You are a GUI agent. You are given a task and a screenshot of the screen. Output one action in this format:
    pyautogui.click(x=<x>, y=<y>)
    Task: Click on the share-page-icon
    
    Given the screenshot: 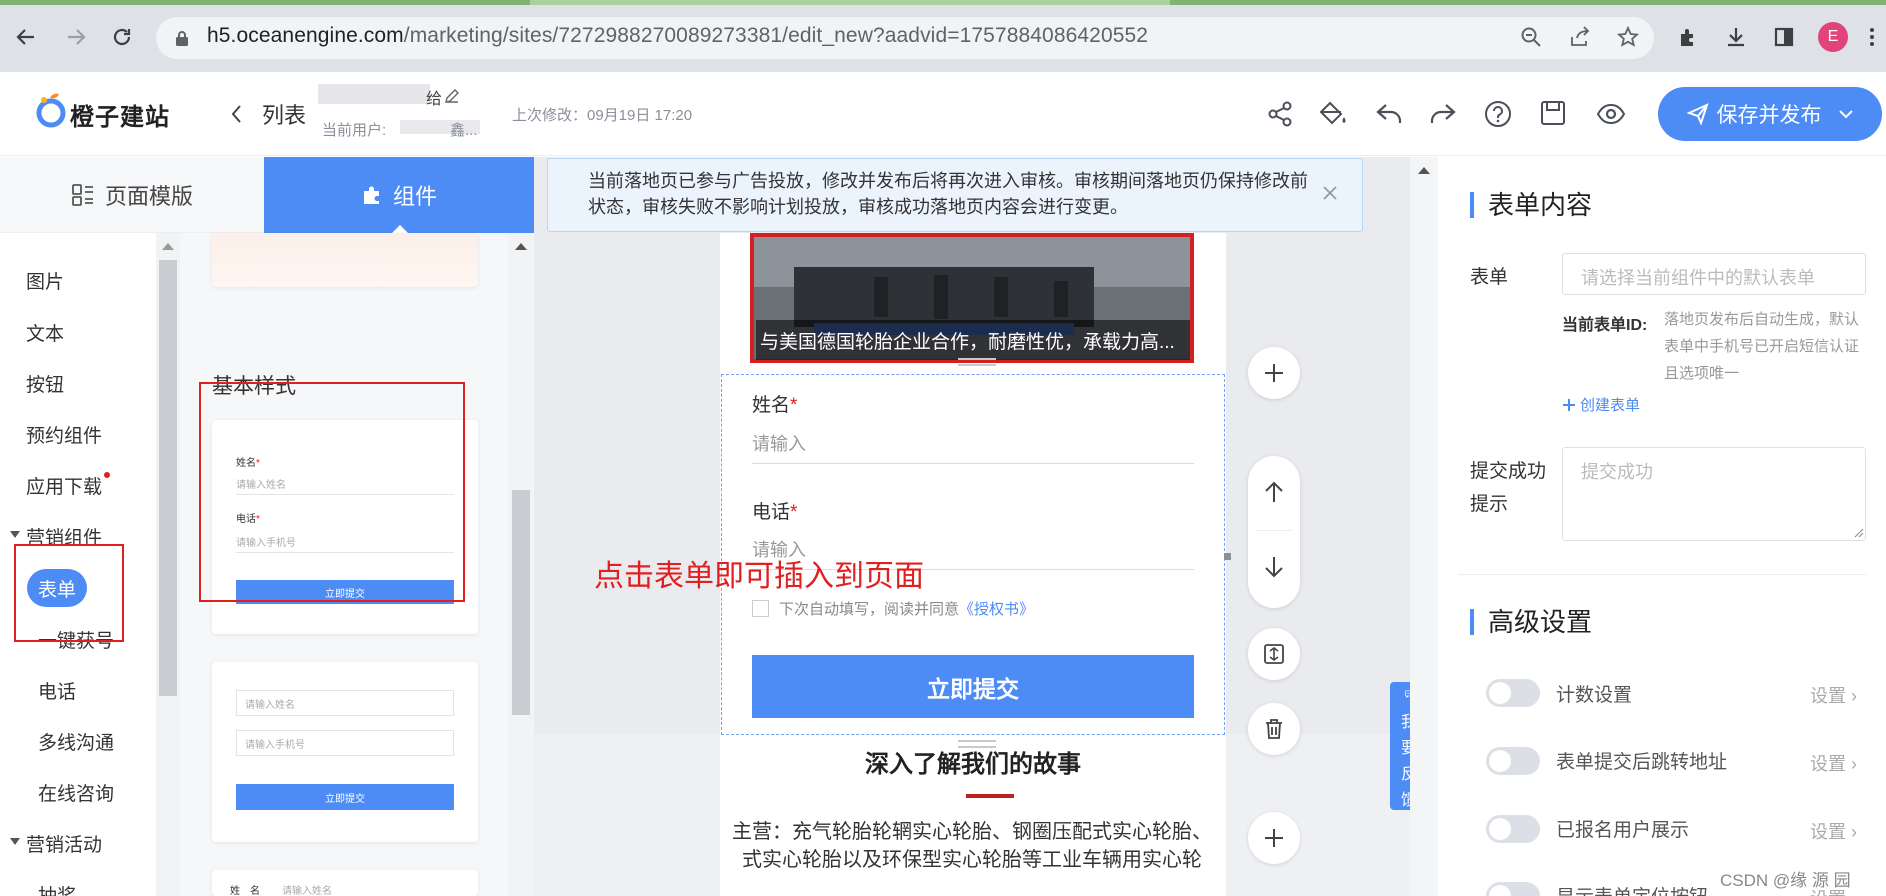 What is the action you would take?
    pyautogui.click(x=1580, y=37)
    